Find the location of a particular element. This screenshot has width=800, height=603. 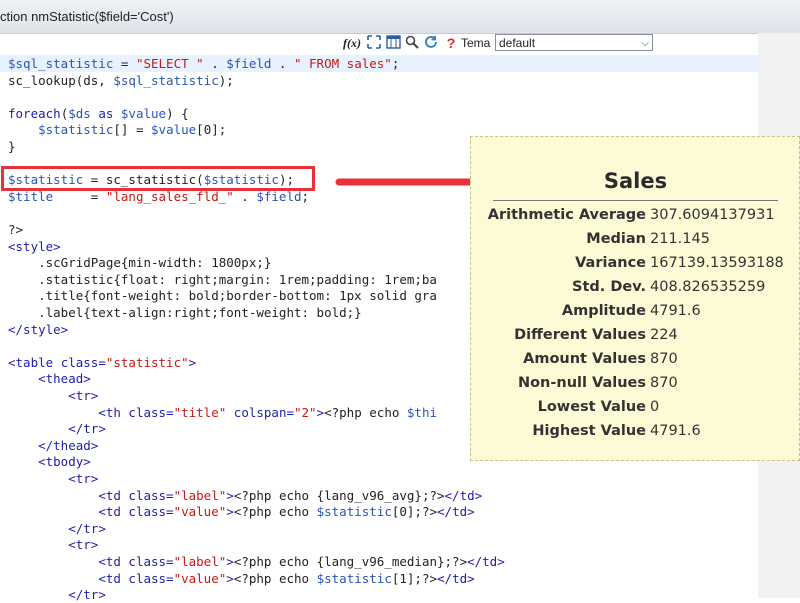

highlight-callout-box is located at coordinates (158, 178).